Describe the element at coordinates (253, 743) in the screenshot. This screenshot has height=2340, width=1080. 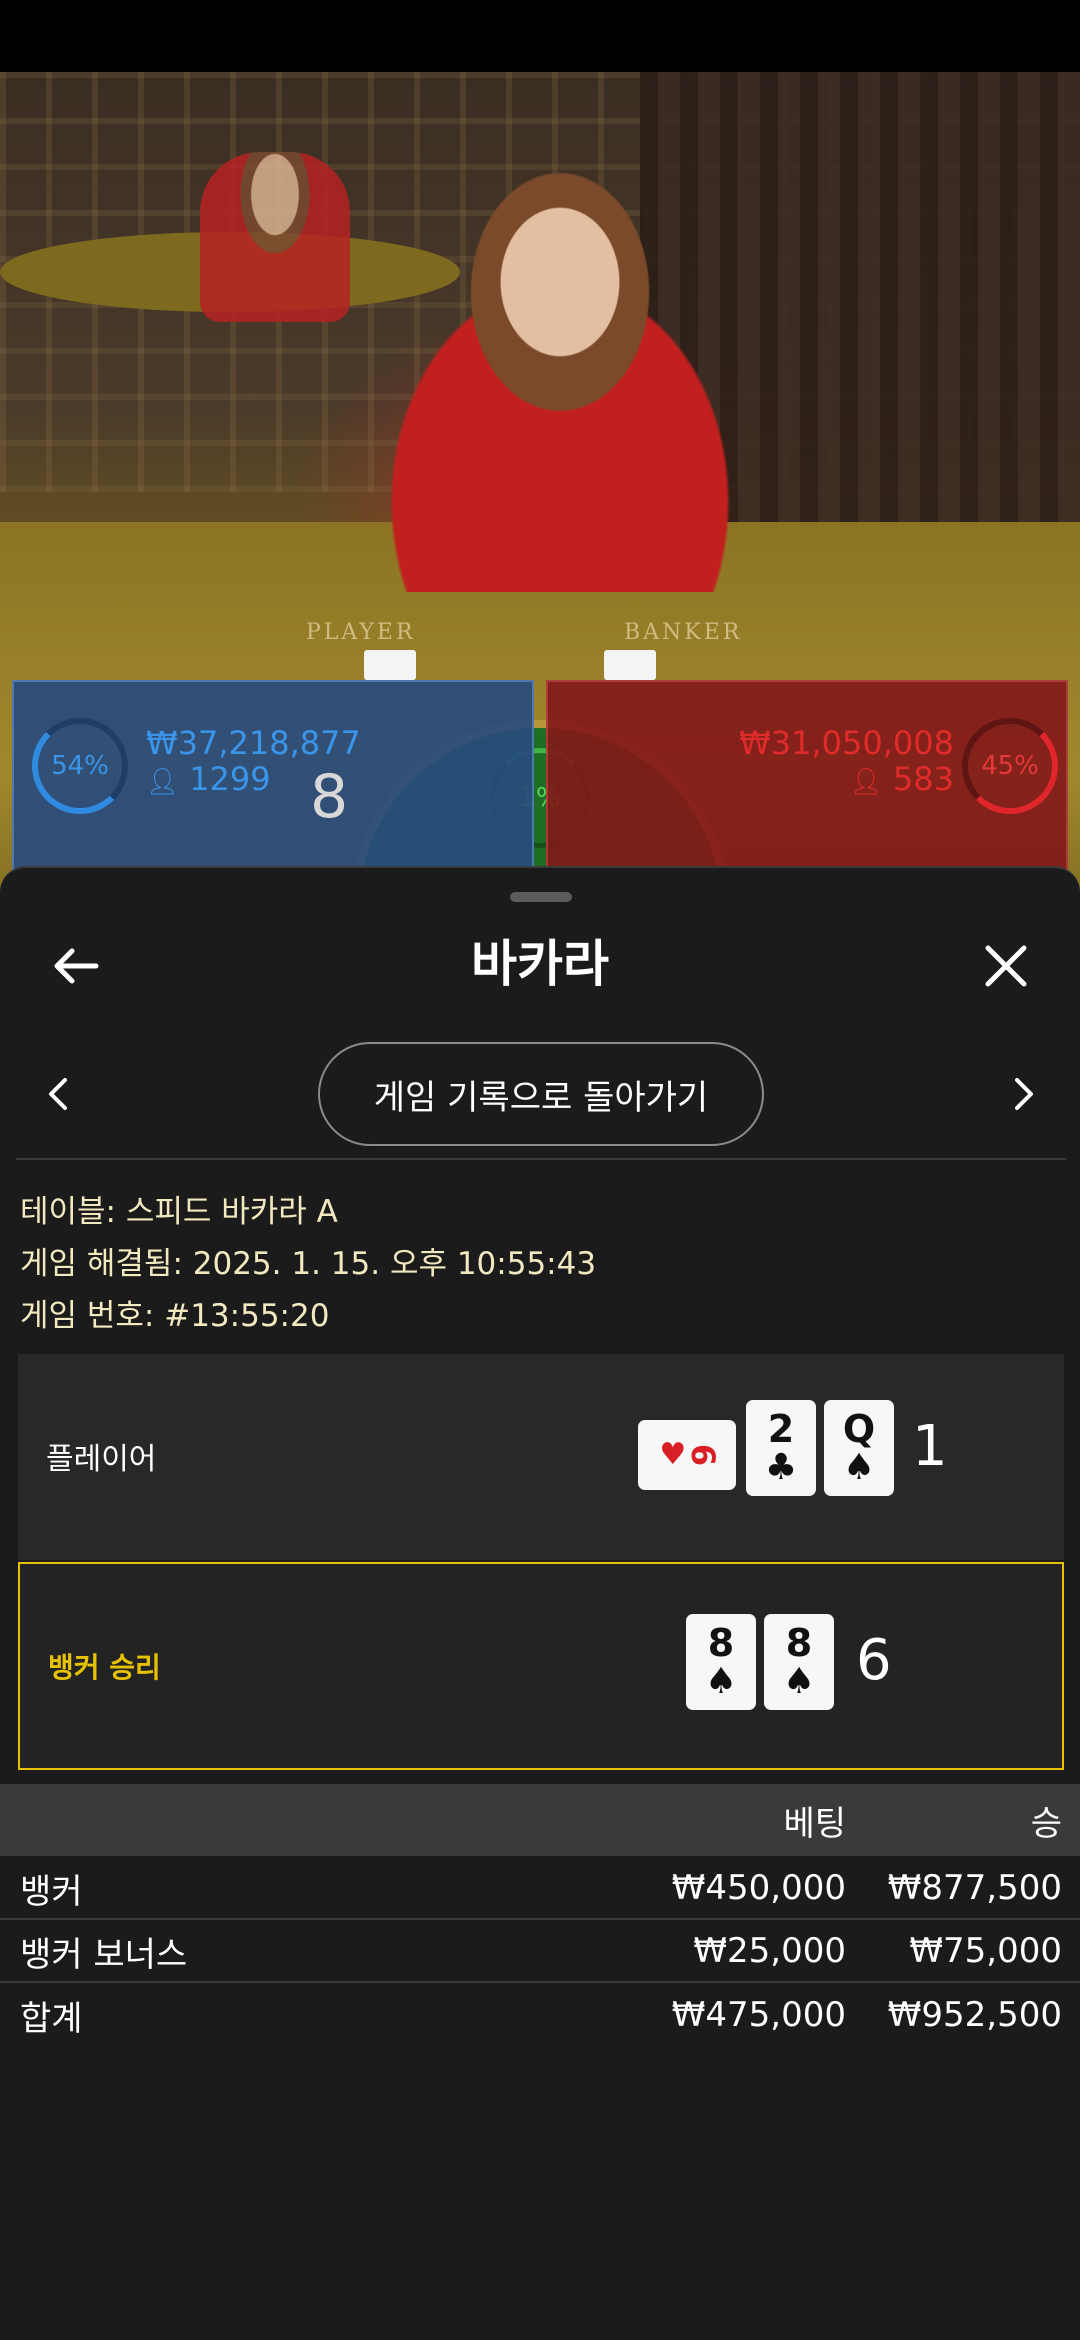
I see `player-bet-amount: ₩37,218,877` at that location.